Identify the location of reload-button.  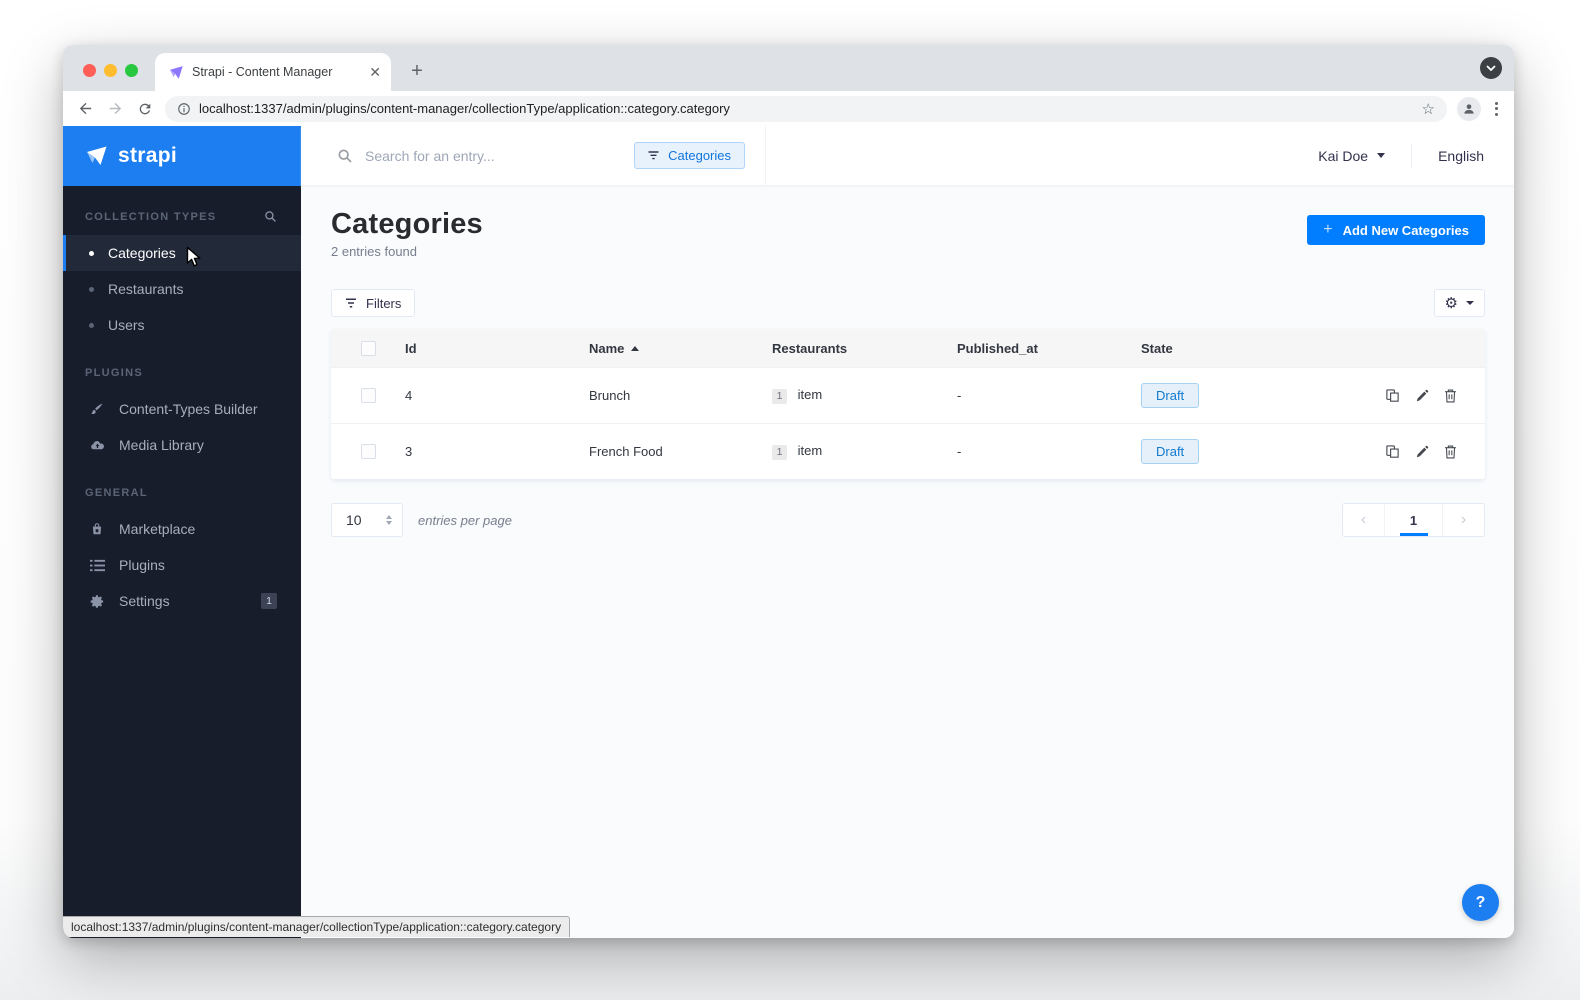
(145, 109).